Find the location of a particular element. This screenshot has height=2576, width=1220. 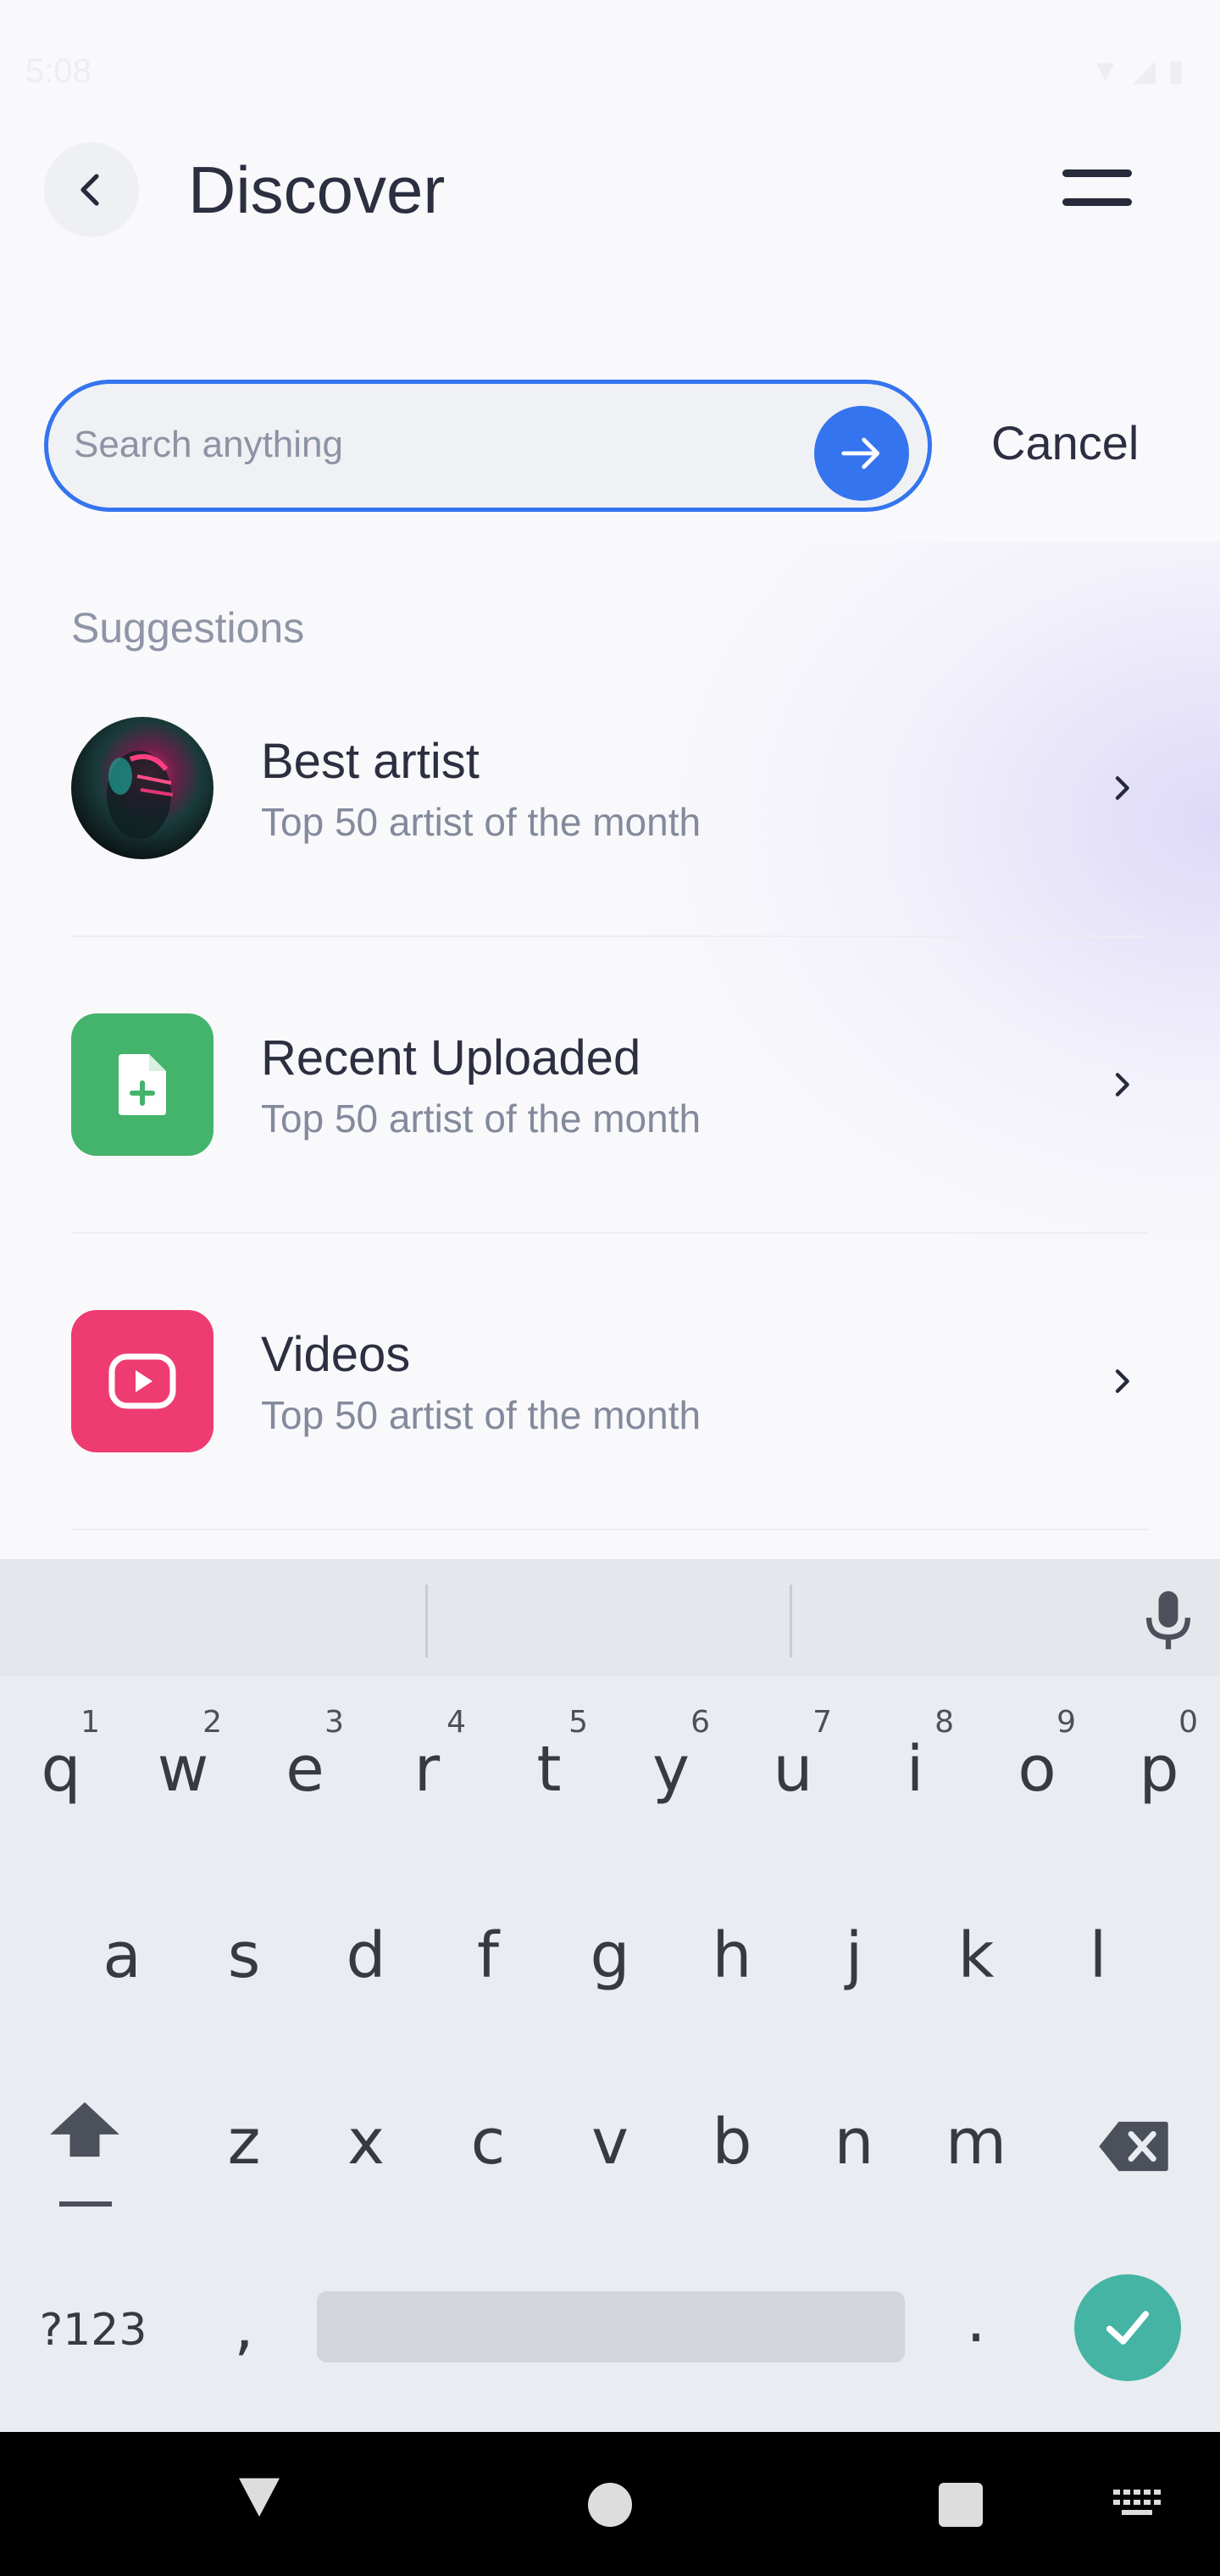

suggestion-item-best-artist: Best artist Top 50 artist of the month is located at coordinates (610, 864).